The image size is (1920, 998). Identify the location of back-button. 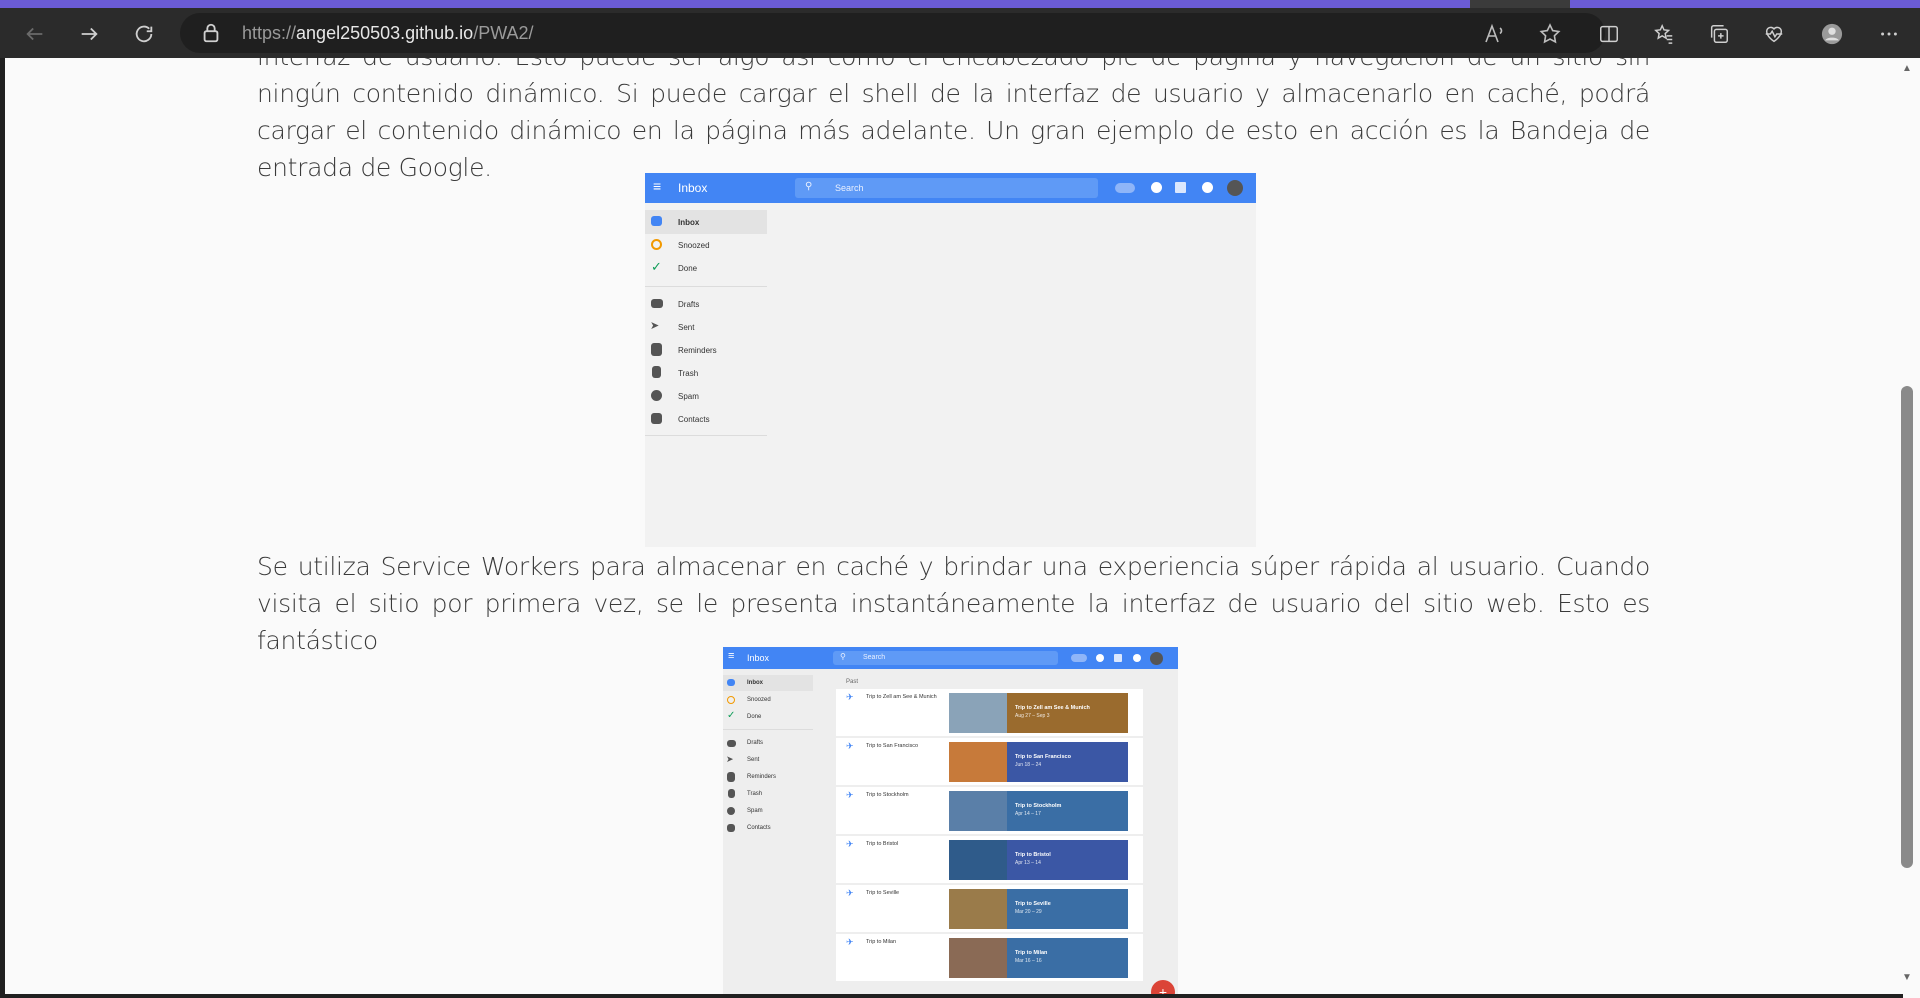
(35, 34).